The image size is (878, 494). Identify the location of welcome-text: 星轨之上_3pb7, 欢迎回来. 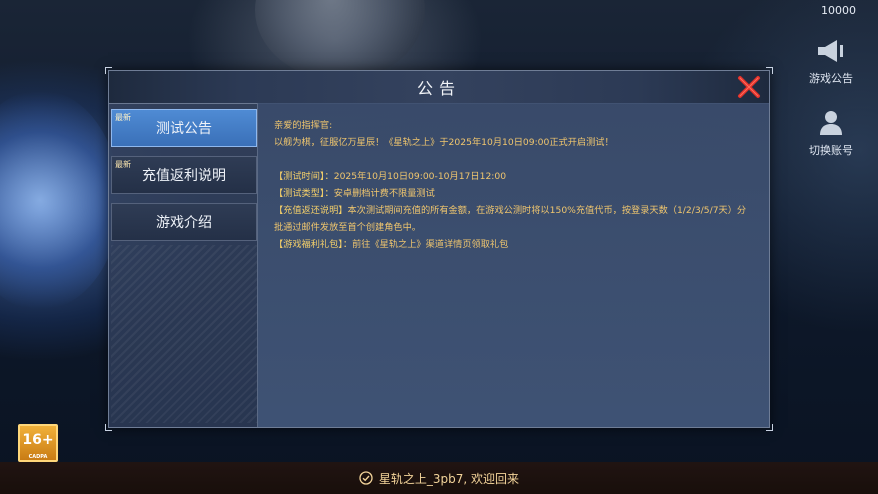
(449, 478).